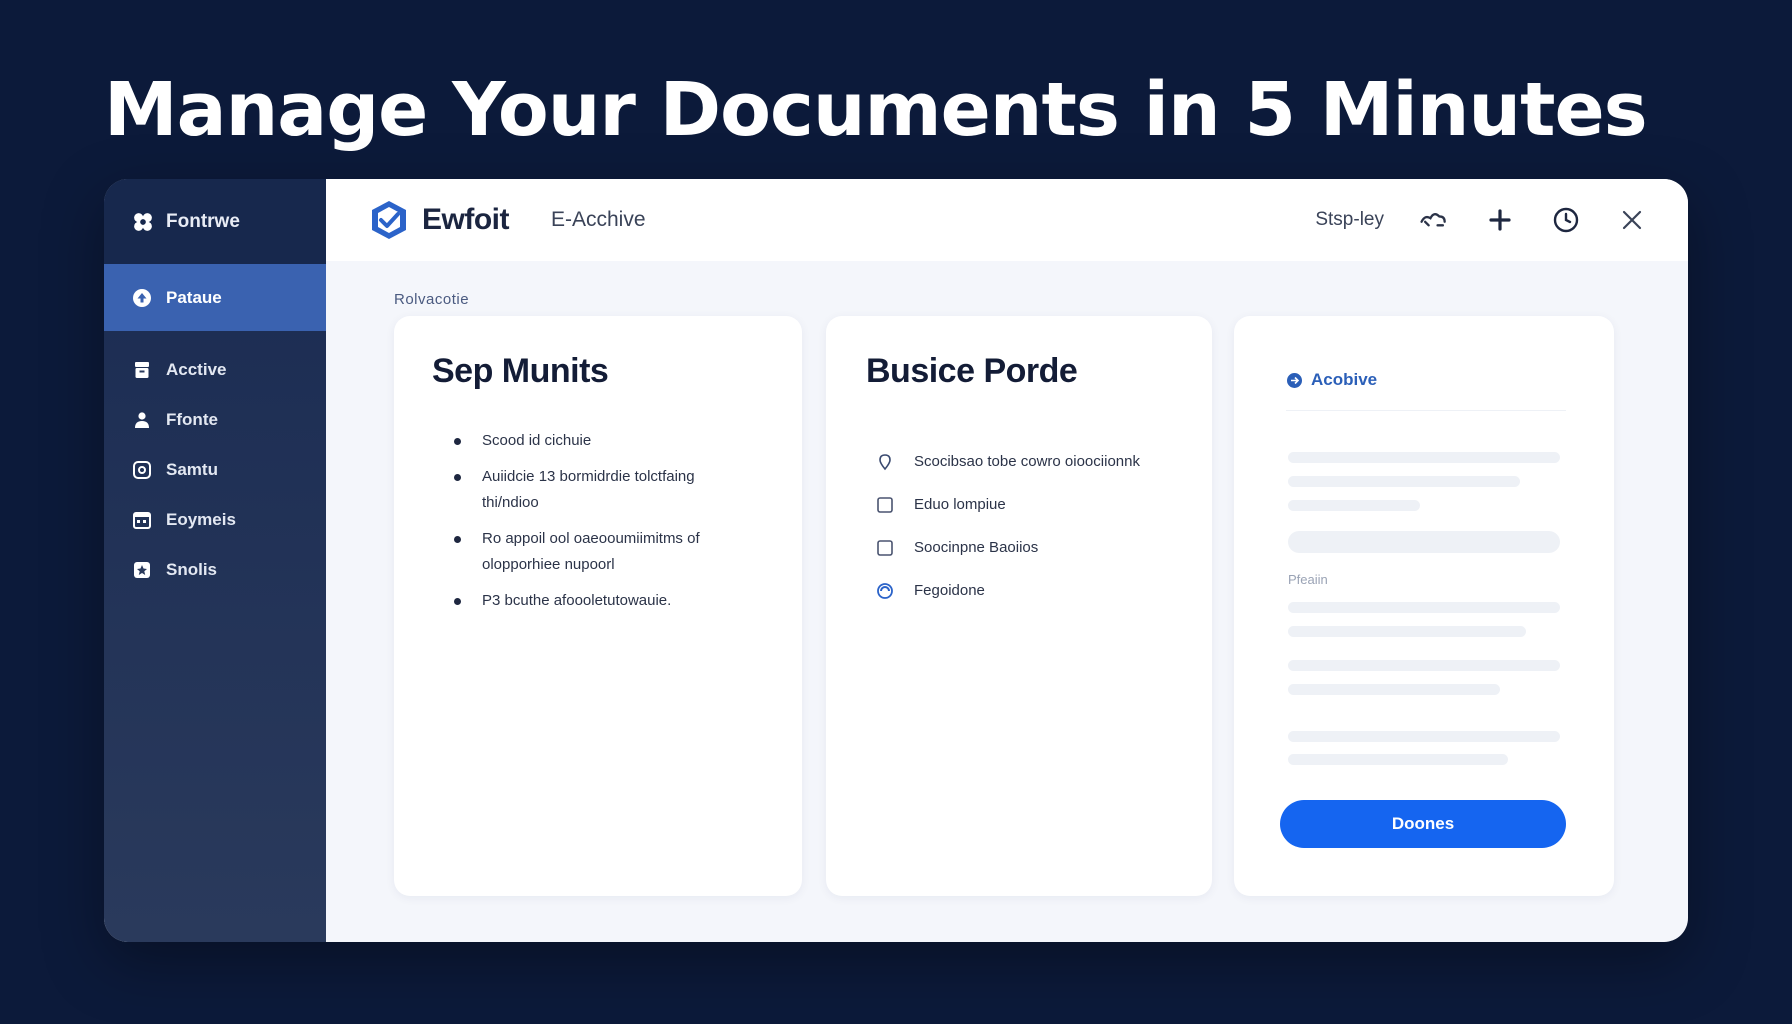 The image size is (1792, 1024). I want to click on option-label: Scocibsao tobe cowro oioociionnk, so click(1027, 461).